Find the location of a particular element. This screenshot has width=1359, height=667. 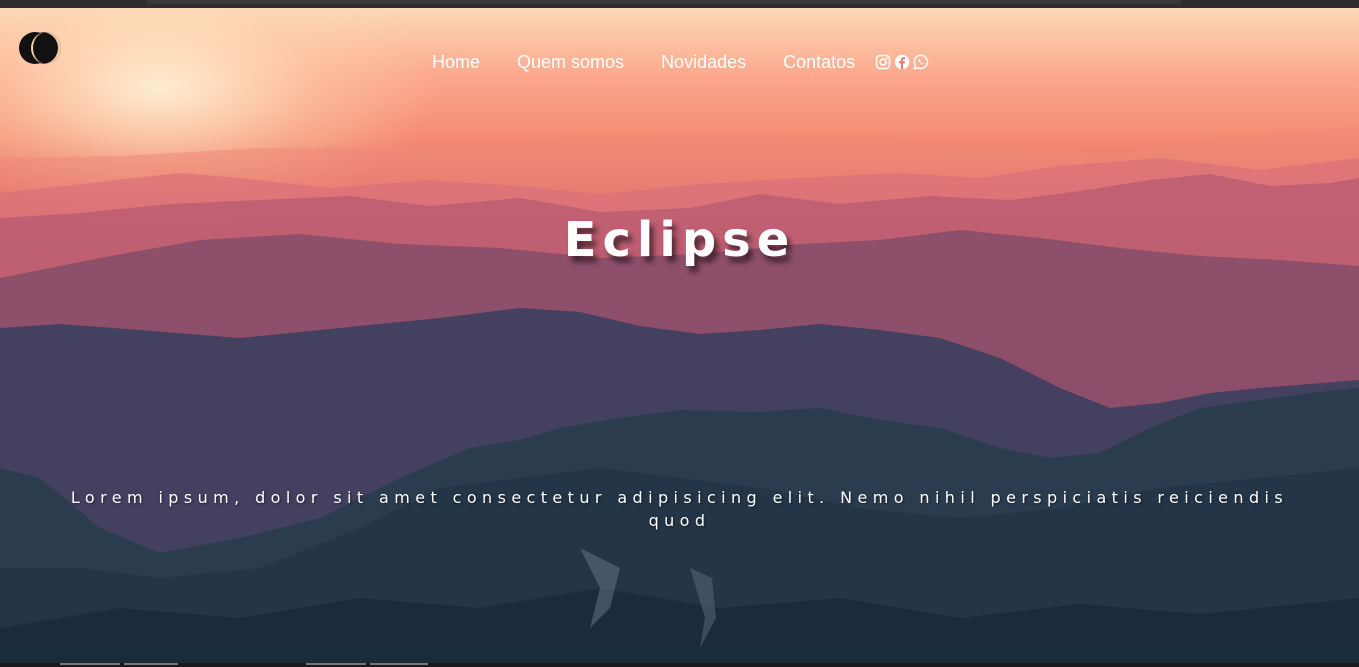

nav-link-novidades: Novidades is located at coordinates (703, 62).